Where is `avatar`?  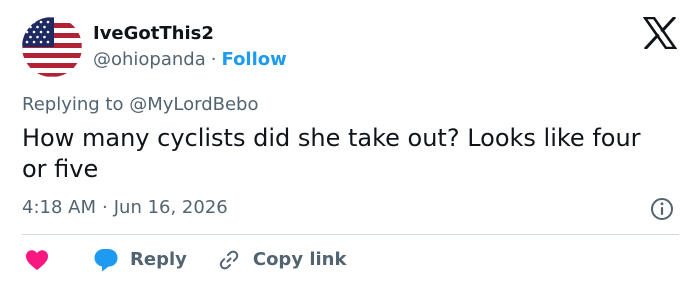
avatar is located at coordinates (52, 47).